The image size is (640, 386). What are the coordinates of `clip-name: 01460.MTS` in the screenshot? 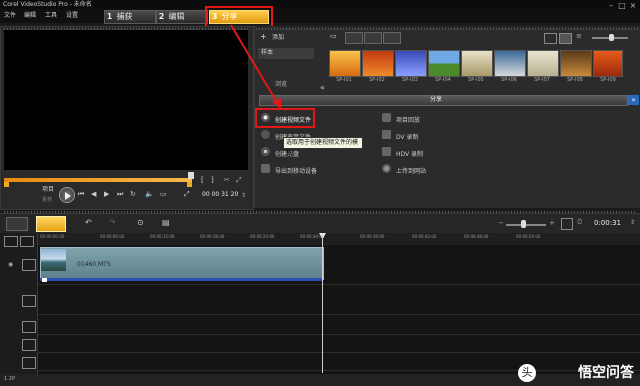 It's located at (94, 264).